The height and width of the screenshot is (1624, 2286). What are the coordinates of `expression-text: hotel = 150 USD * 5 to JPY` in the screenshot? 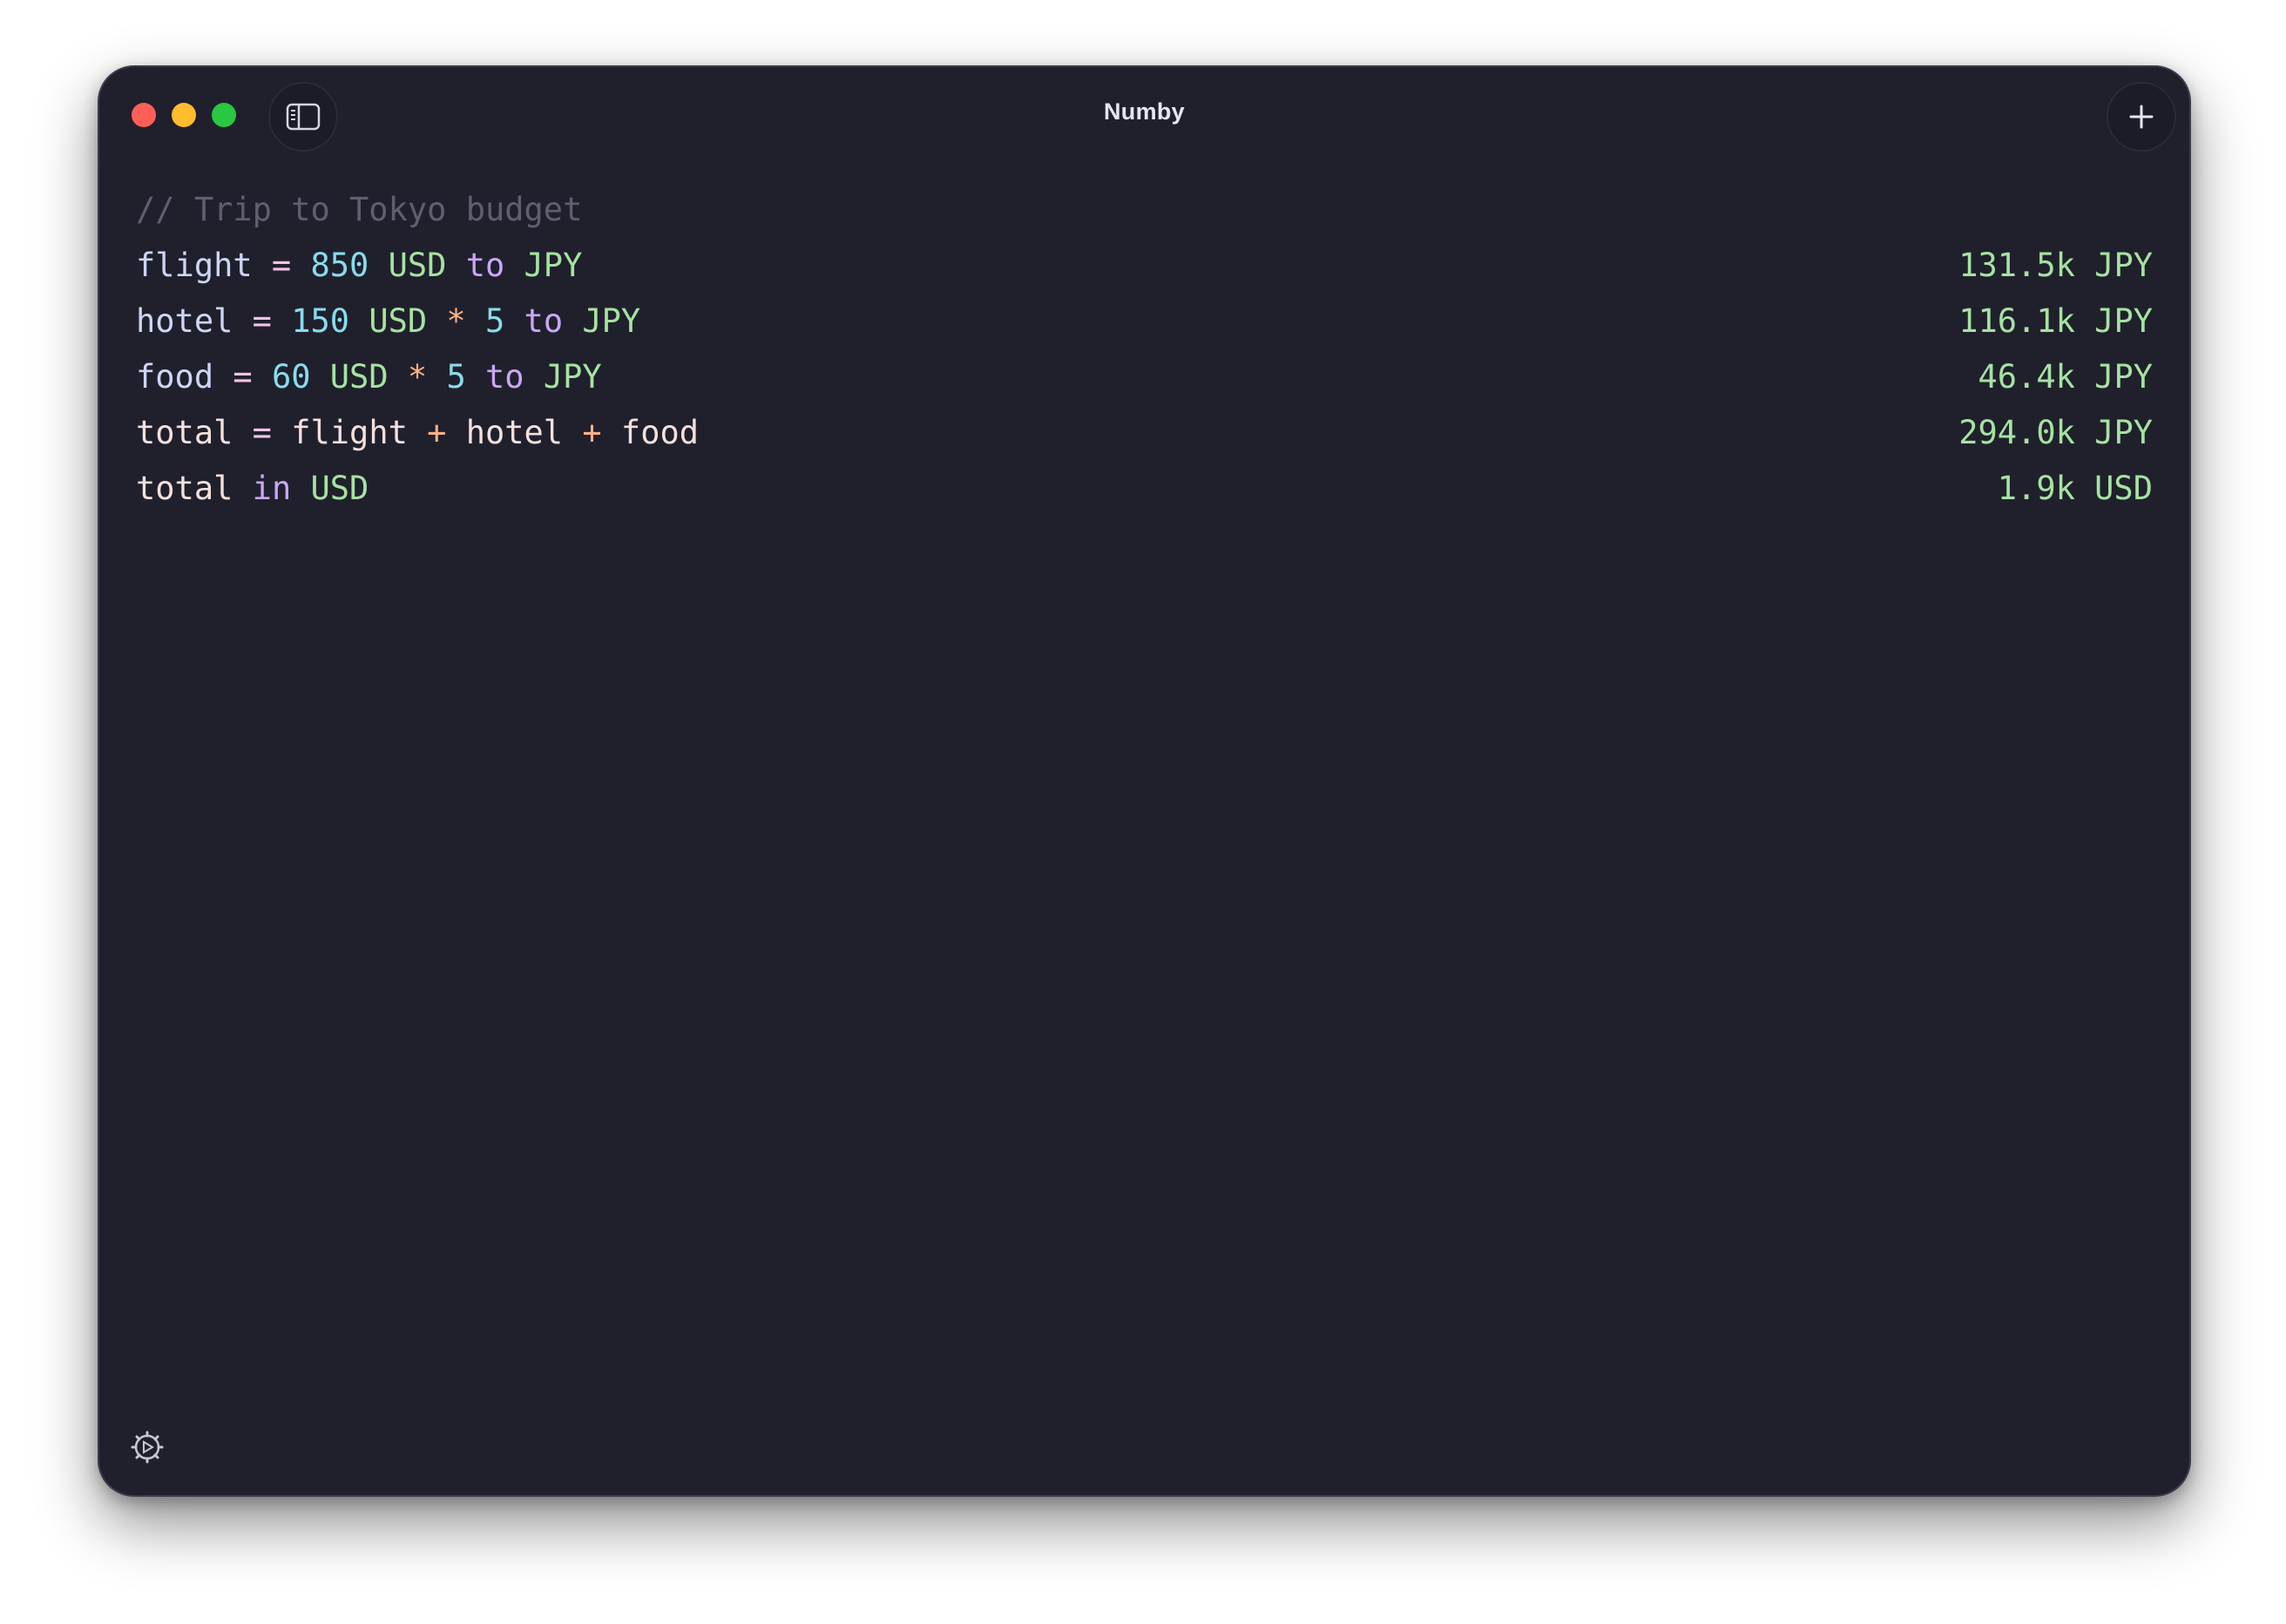 It's located at (388, 321).